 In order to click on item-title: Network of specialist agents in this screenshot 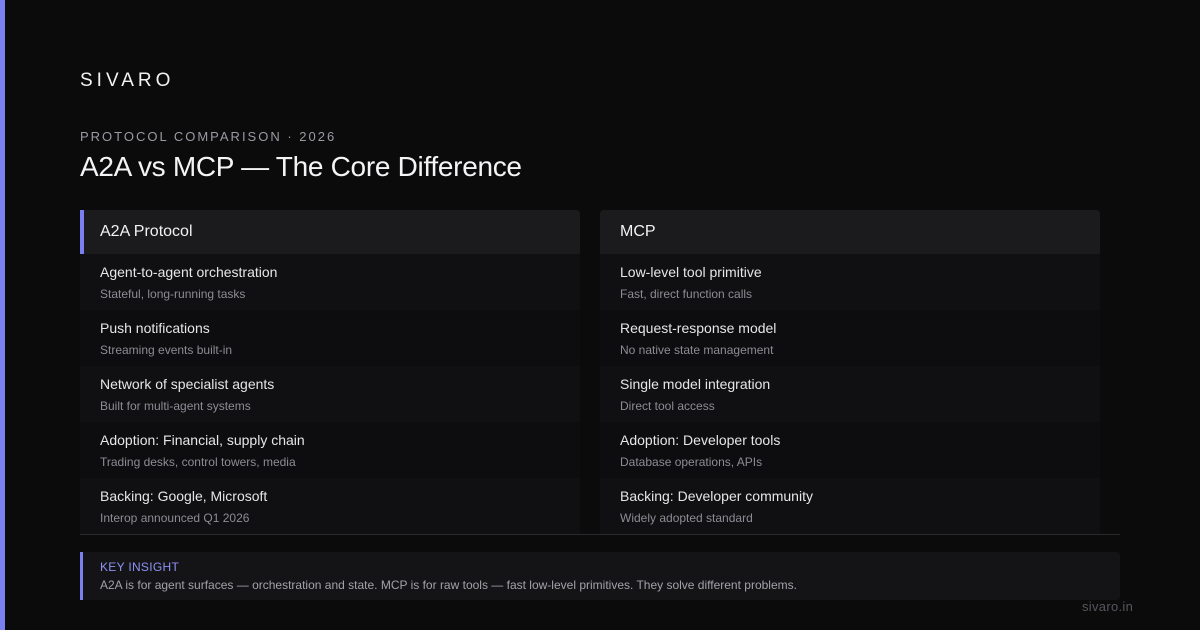, I will do `click(187, 384)`.